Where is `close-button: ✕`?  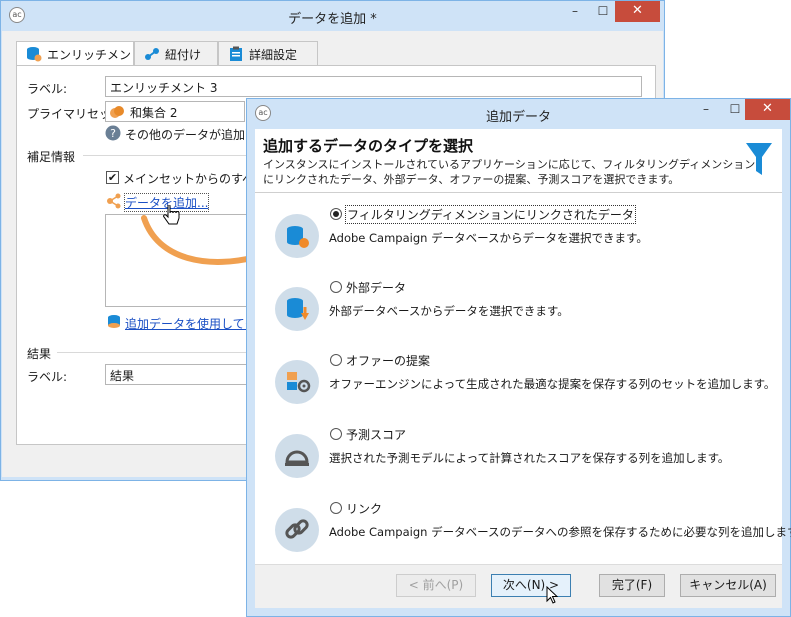 close-button: ✕ is located at coordinates (637, 11).